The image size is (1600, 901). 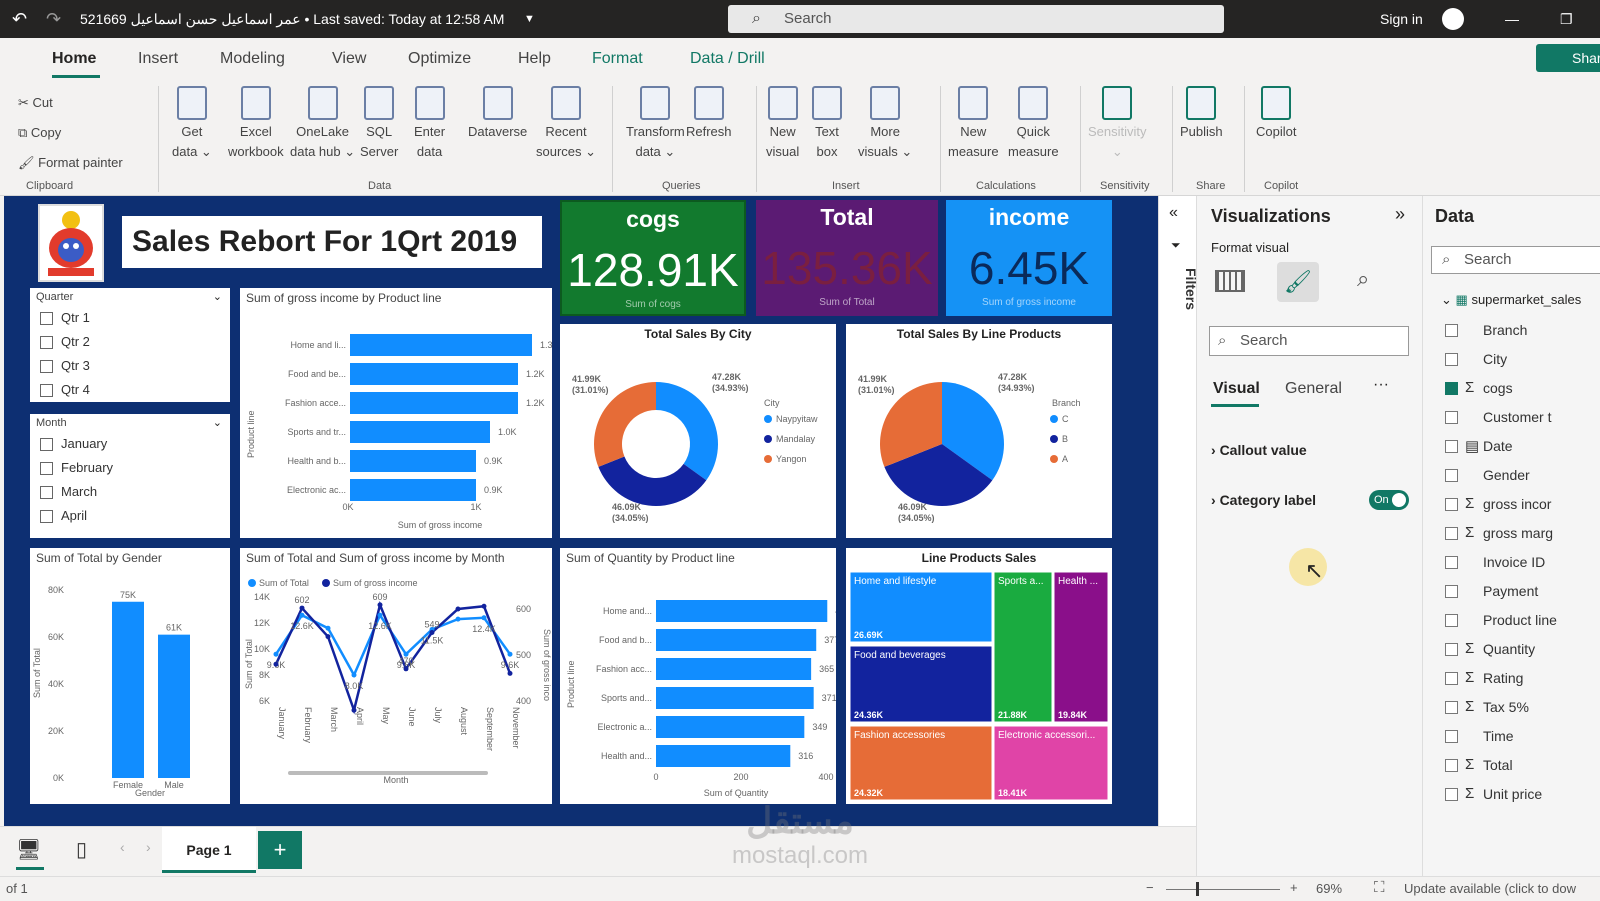 I want to click on ribbon-button-sql-server: SQL Server, so click(x=379, y=124).